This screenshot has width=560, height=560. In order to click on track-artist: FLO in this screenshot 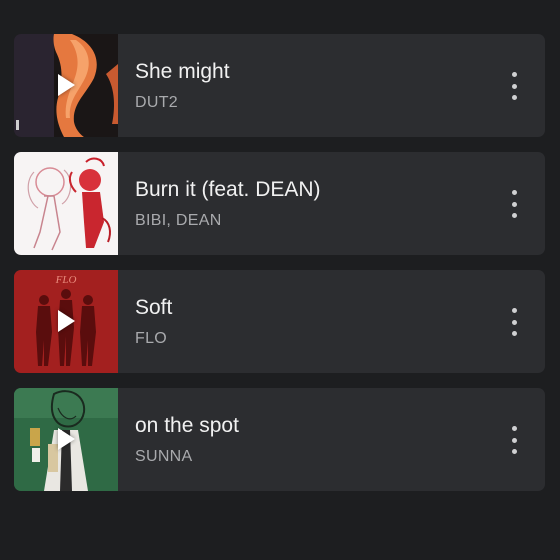, I will do `click(151, 338)`.